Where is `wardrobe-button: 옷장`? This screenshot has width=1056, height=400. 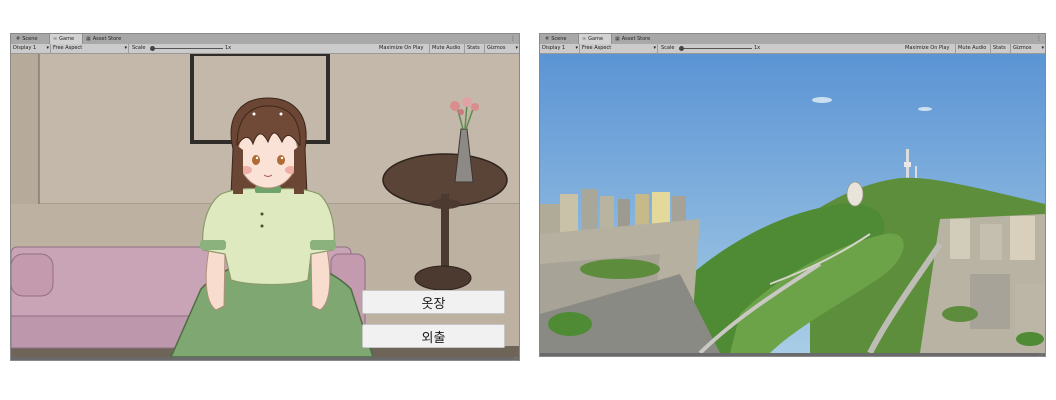
wardrobe-button: 옷장 is located at coordinates (433, 302).